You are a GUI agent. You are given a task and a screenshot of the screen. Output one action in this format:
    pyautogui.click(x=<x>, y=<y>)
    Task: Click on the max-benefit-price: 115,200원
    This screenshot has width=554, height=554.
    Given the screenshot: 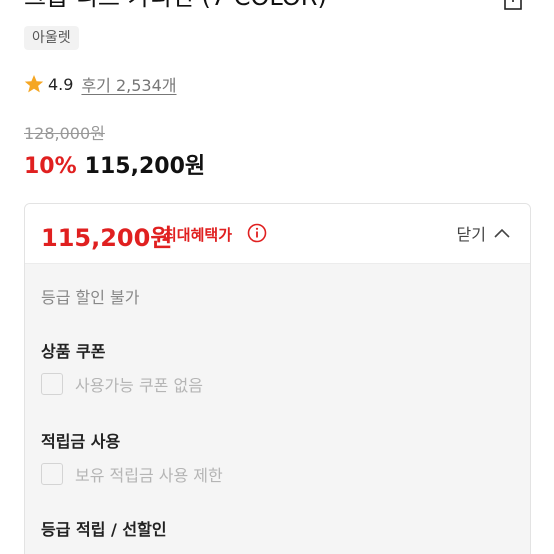 What is the action you would take?
    pyautogui.click(x=107, y=238)
    